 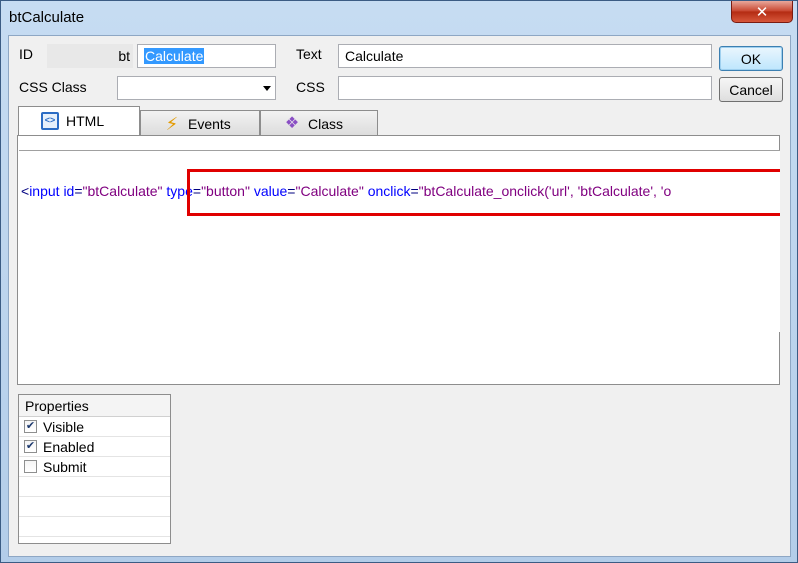 What do you see at coordinates (63, 426) in the screenshot?
I see `visible-label: Visible` at bounding box center [63, 426].